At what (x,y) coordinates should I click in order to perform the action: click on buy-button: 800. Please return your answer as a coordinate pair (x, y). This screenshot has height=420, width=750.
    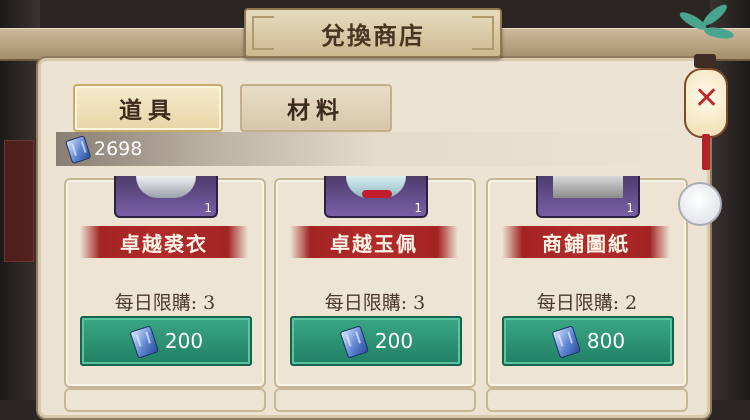
    Looking at the image, I should click on (588, 341).